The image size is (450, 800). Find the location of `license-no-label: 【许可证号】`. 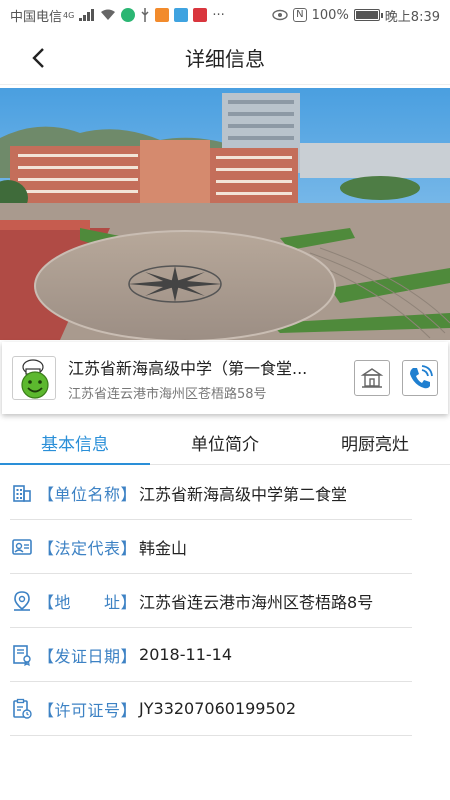

license-no-label: 【许可证号】 is located at coordinates (88, 710).